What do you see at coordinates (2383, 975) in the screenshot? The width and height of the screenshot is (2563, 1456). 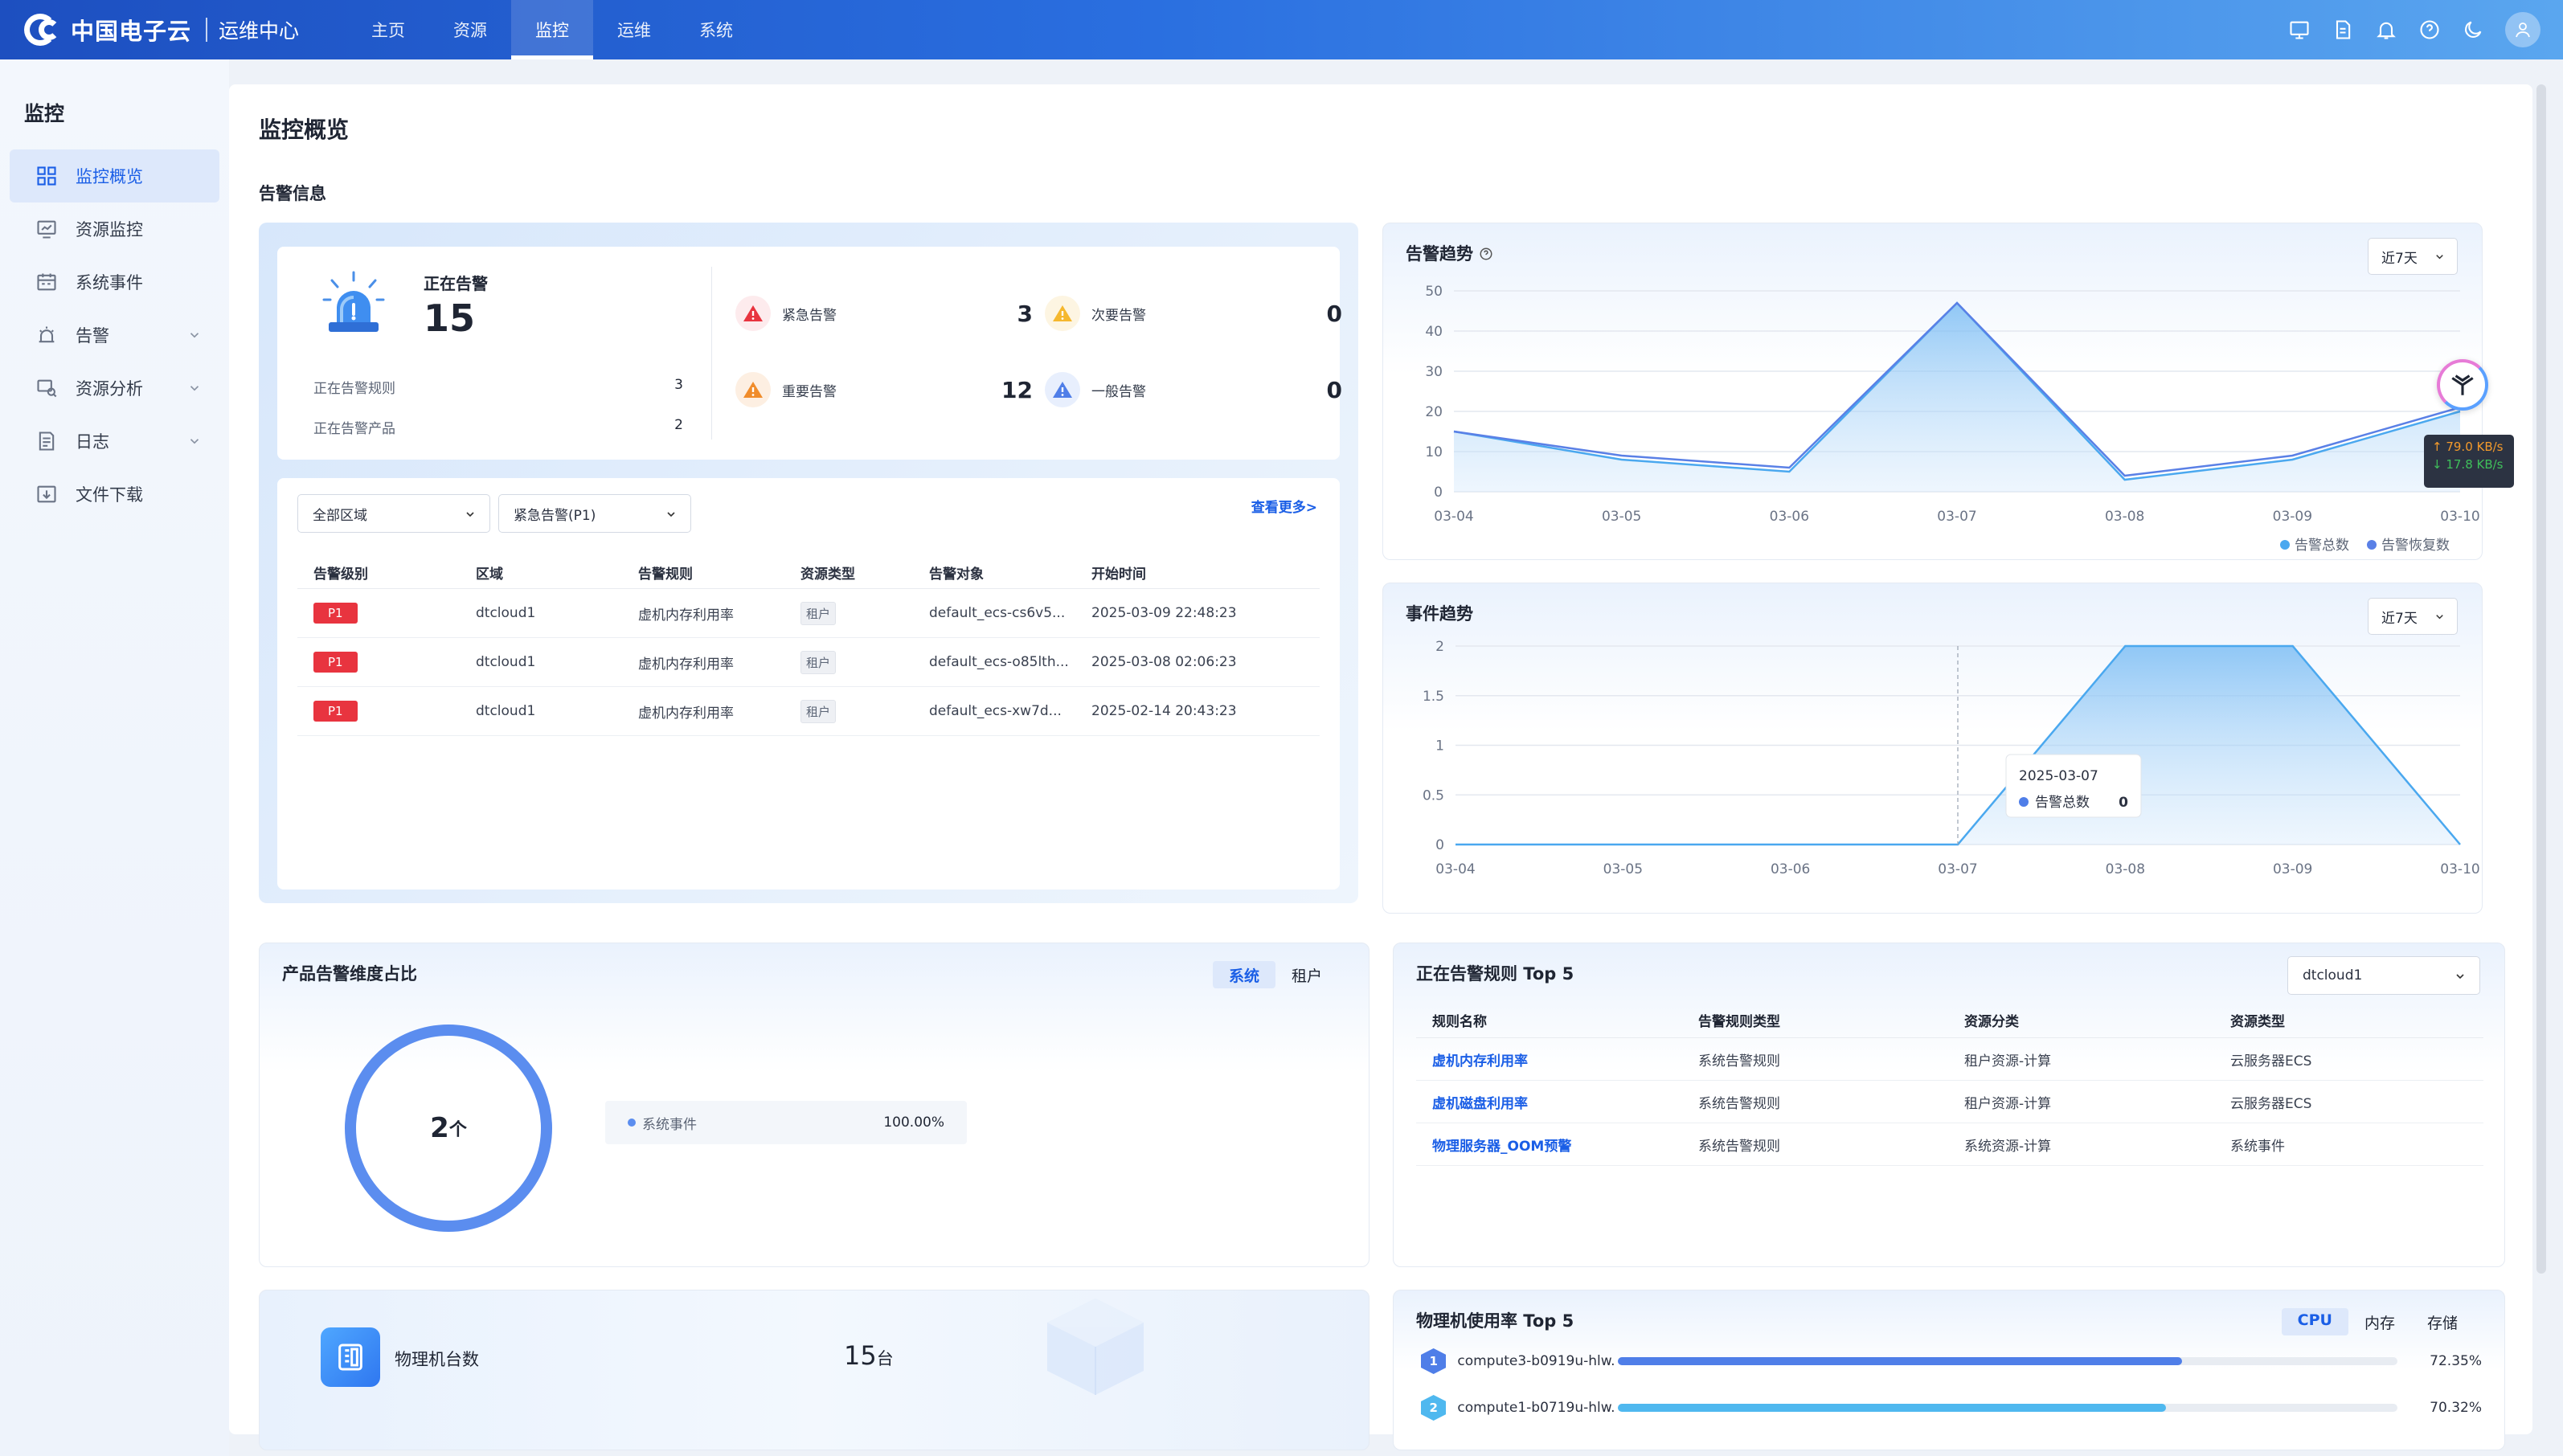 I see `rules-region-select: dtcloud1` at bounding box center [2383, 975].